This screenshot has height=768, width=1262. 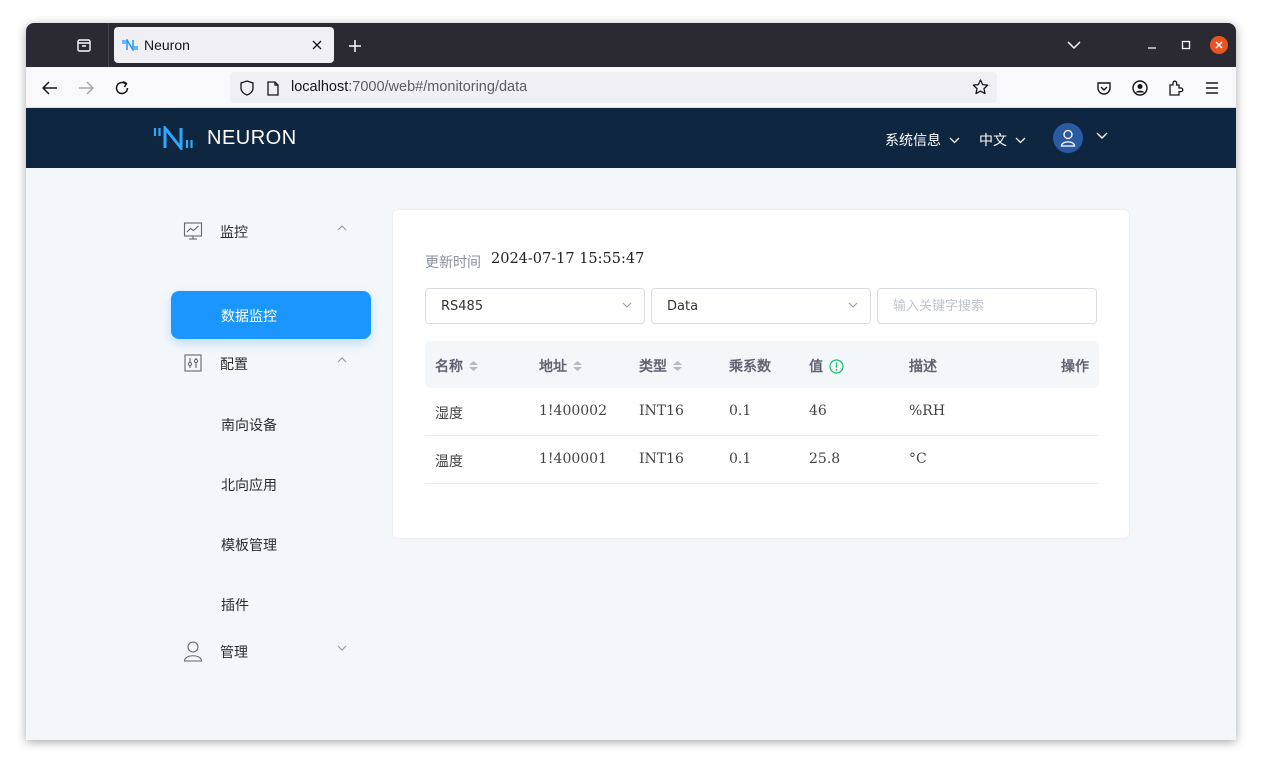 What do you see at coordinates (193, 363) in the screenshot?
I see `config-sliders-icon` at bounding box center [193, 363].